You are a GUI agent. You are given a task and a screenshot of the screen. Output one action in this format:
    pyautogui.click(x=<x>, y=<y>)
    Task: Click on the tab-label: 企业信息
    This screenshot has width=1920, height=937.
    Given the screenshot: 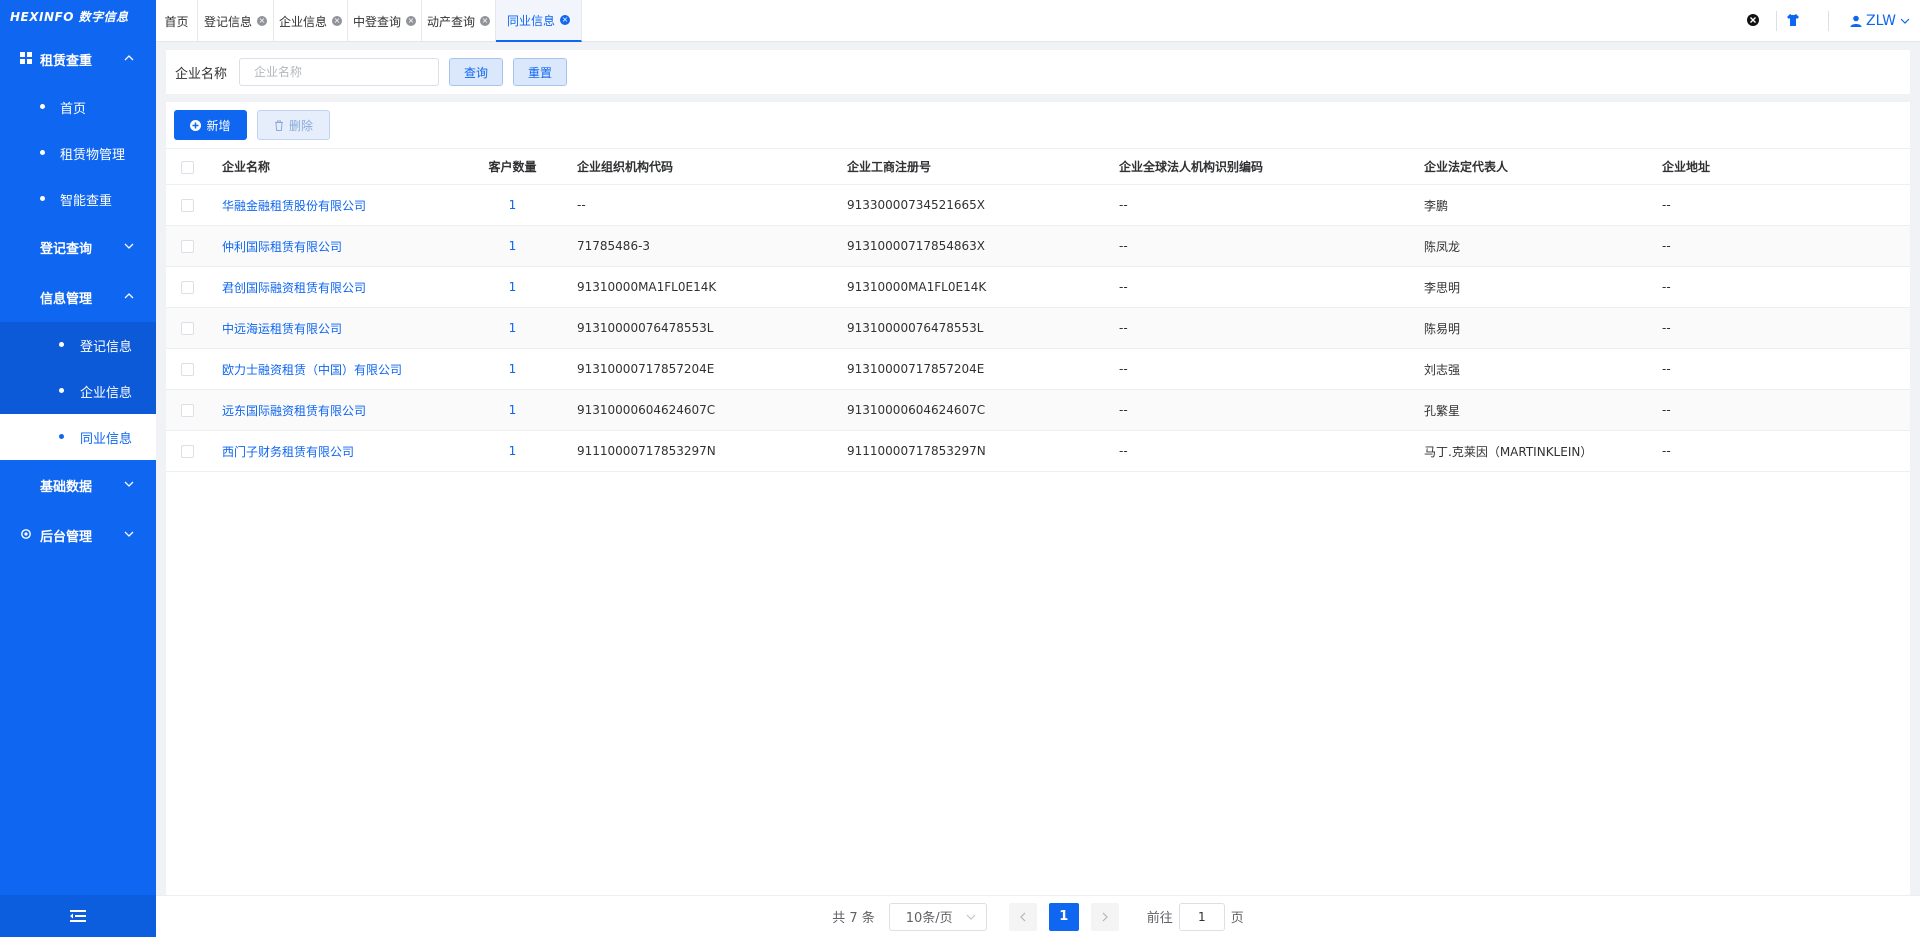 What is the action you would take?
    pyautogui.click(x=302, y=21)
    